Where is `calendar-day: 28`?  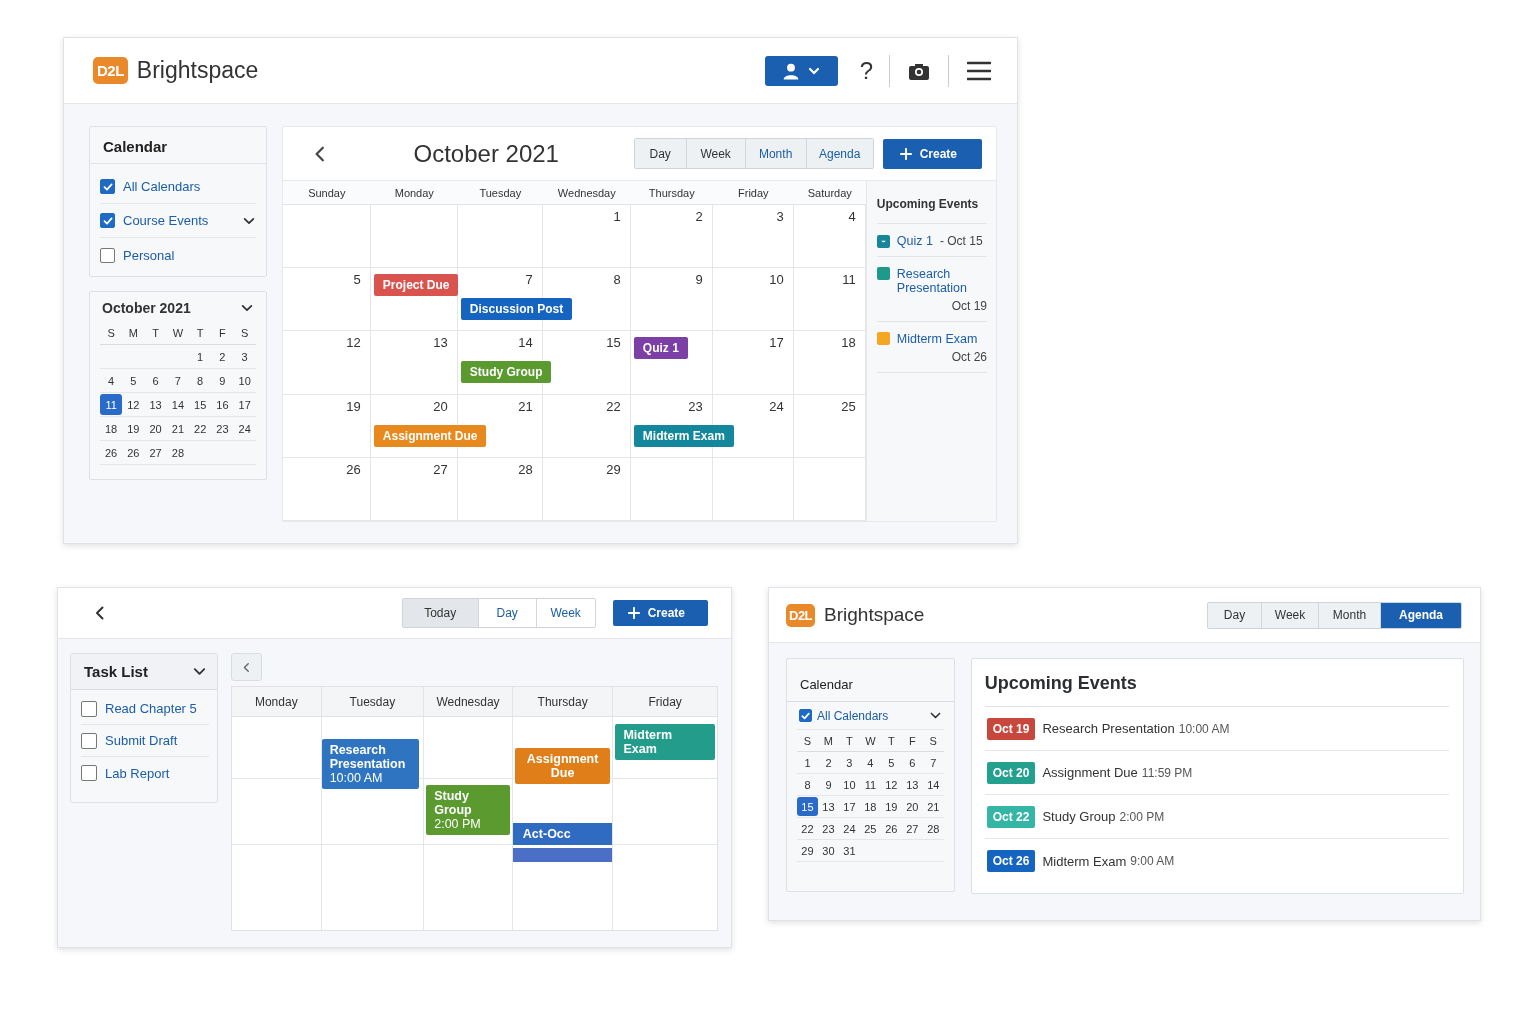 calendar-day: 28 is located at coordinates (177, 452).